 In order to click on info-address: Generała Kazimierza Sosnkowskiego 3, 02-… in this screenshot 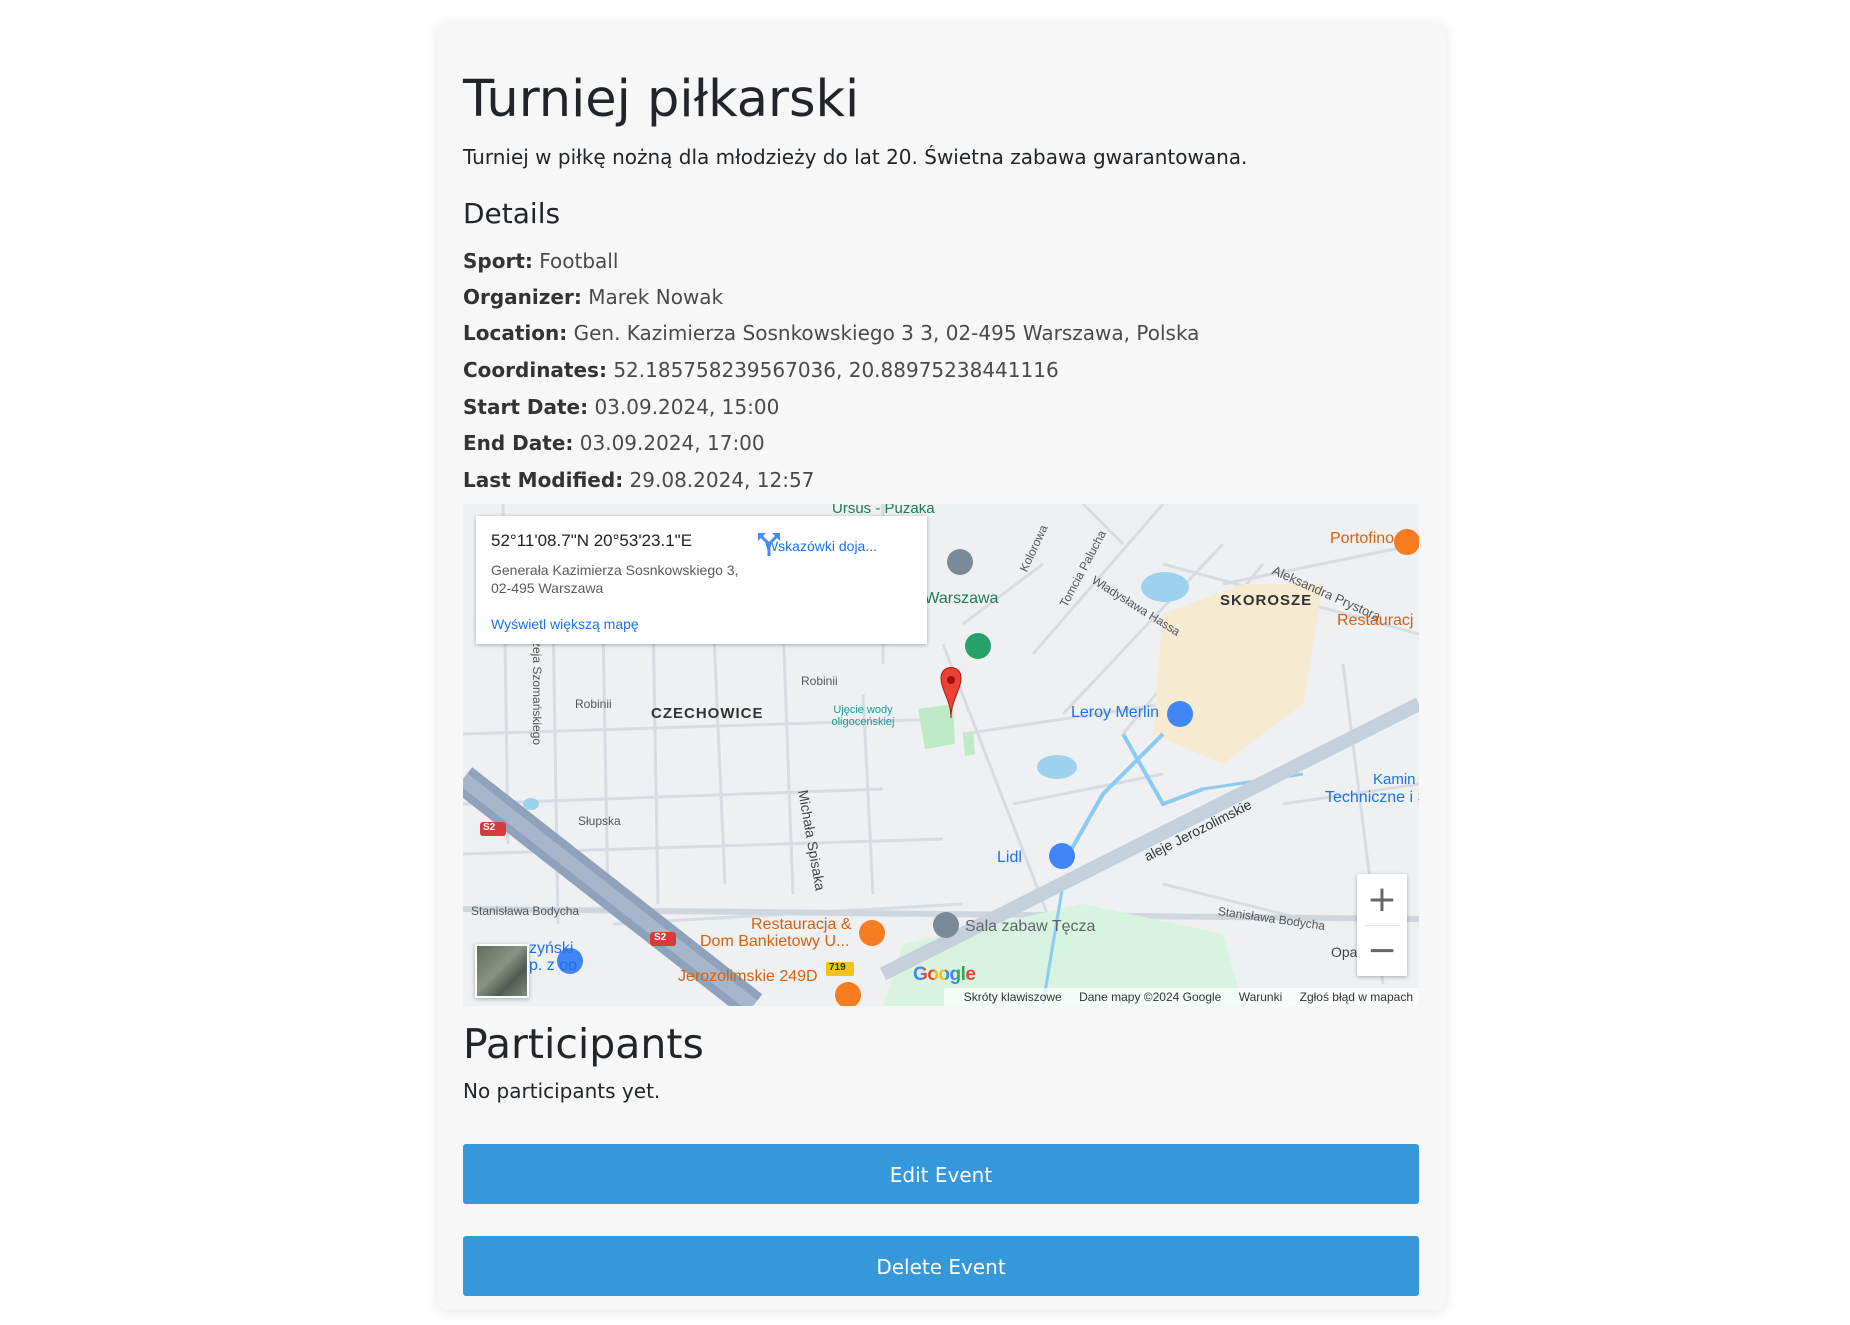, I will do `click(615, 579)`.